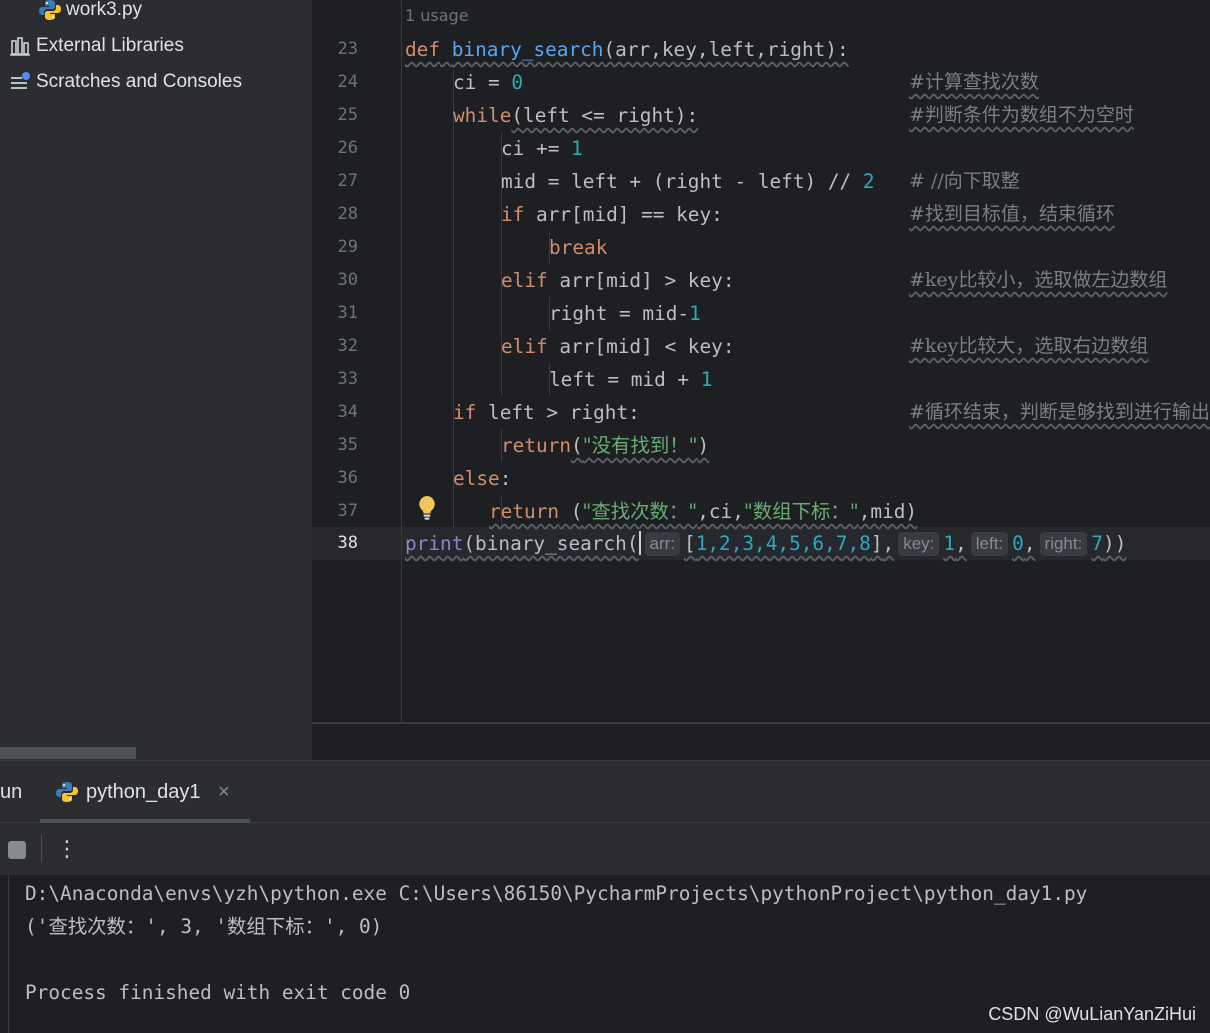  Describe the element at coordinates (876, 543) in the screenshot. I see `bracket: ]` at that location.